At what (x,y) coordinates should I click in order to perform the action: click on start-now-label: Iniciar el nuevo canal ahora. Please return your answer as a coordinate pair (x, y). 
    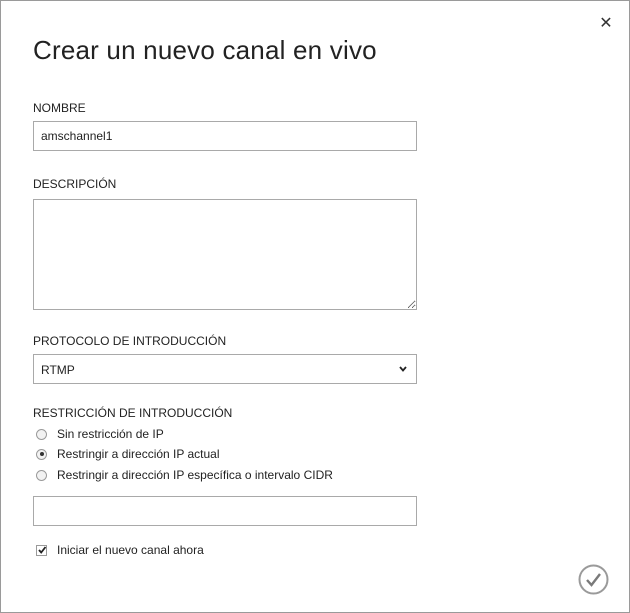
    Looking at the image, I should click on (130, 550).